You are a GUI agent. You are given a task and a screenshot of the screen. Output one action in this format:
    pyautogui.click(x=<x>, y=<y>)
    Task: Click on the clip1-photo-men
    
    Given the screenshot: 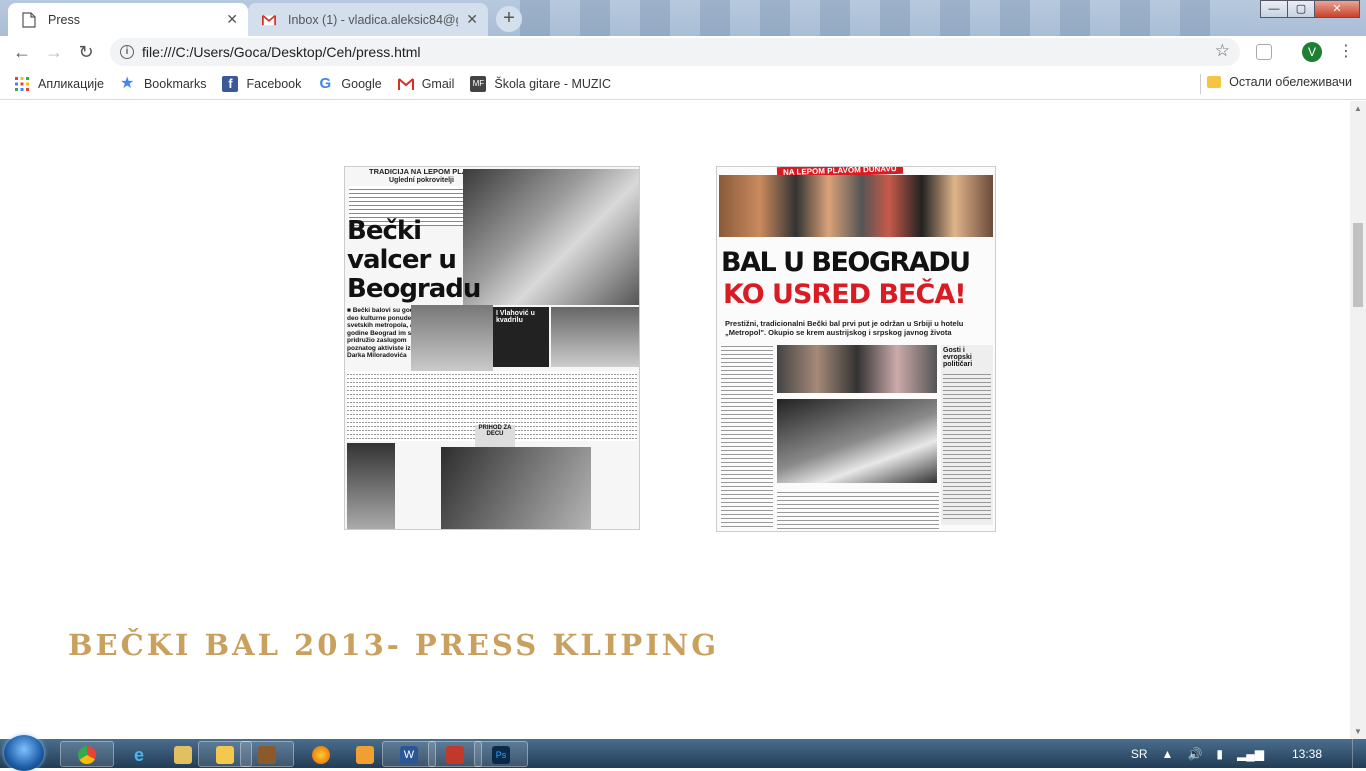 What is the action you would take?
    pyautogui.click(x=371, y=486)
    